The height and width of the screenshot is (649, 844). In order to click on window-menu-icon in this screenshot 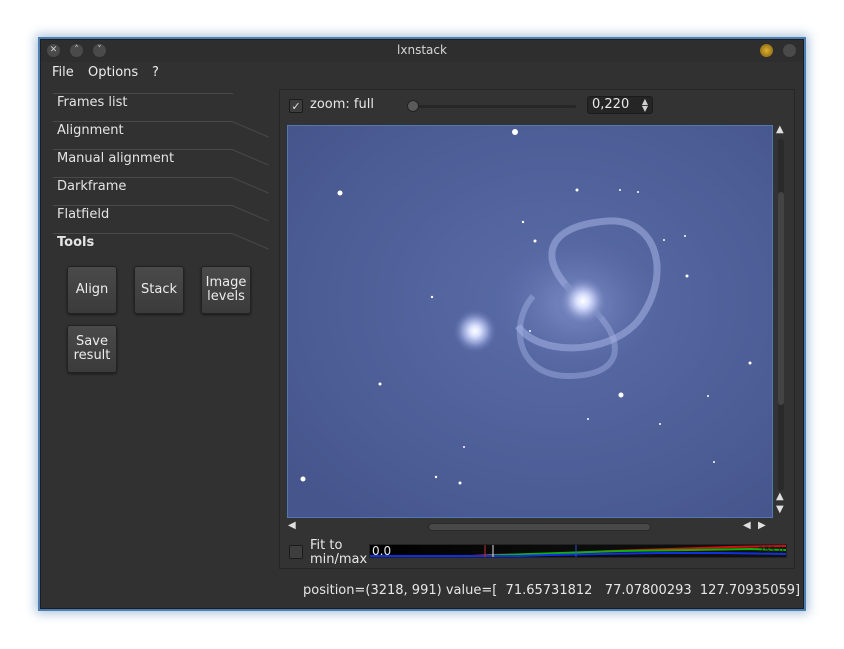, I will do `click(789, 50)`.